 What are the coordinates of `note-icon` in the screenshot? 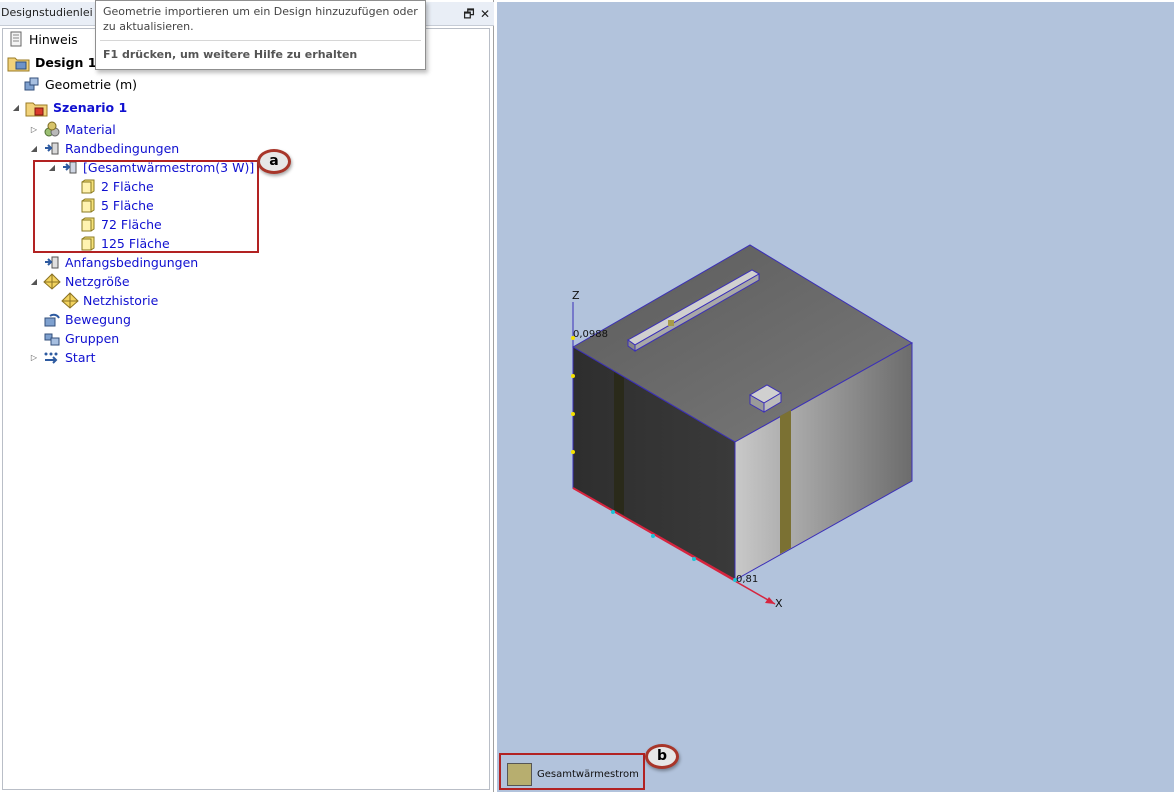 It's located at (16, 39).